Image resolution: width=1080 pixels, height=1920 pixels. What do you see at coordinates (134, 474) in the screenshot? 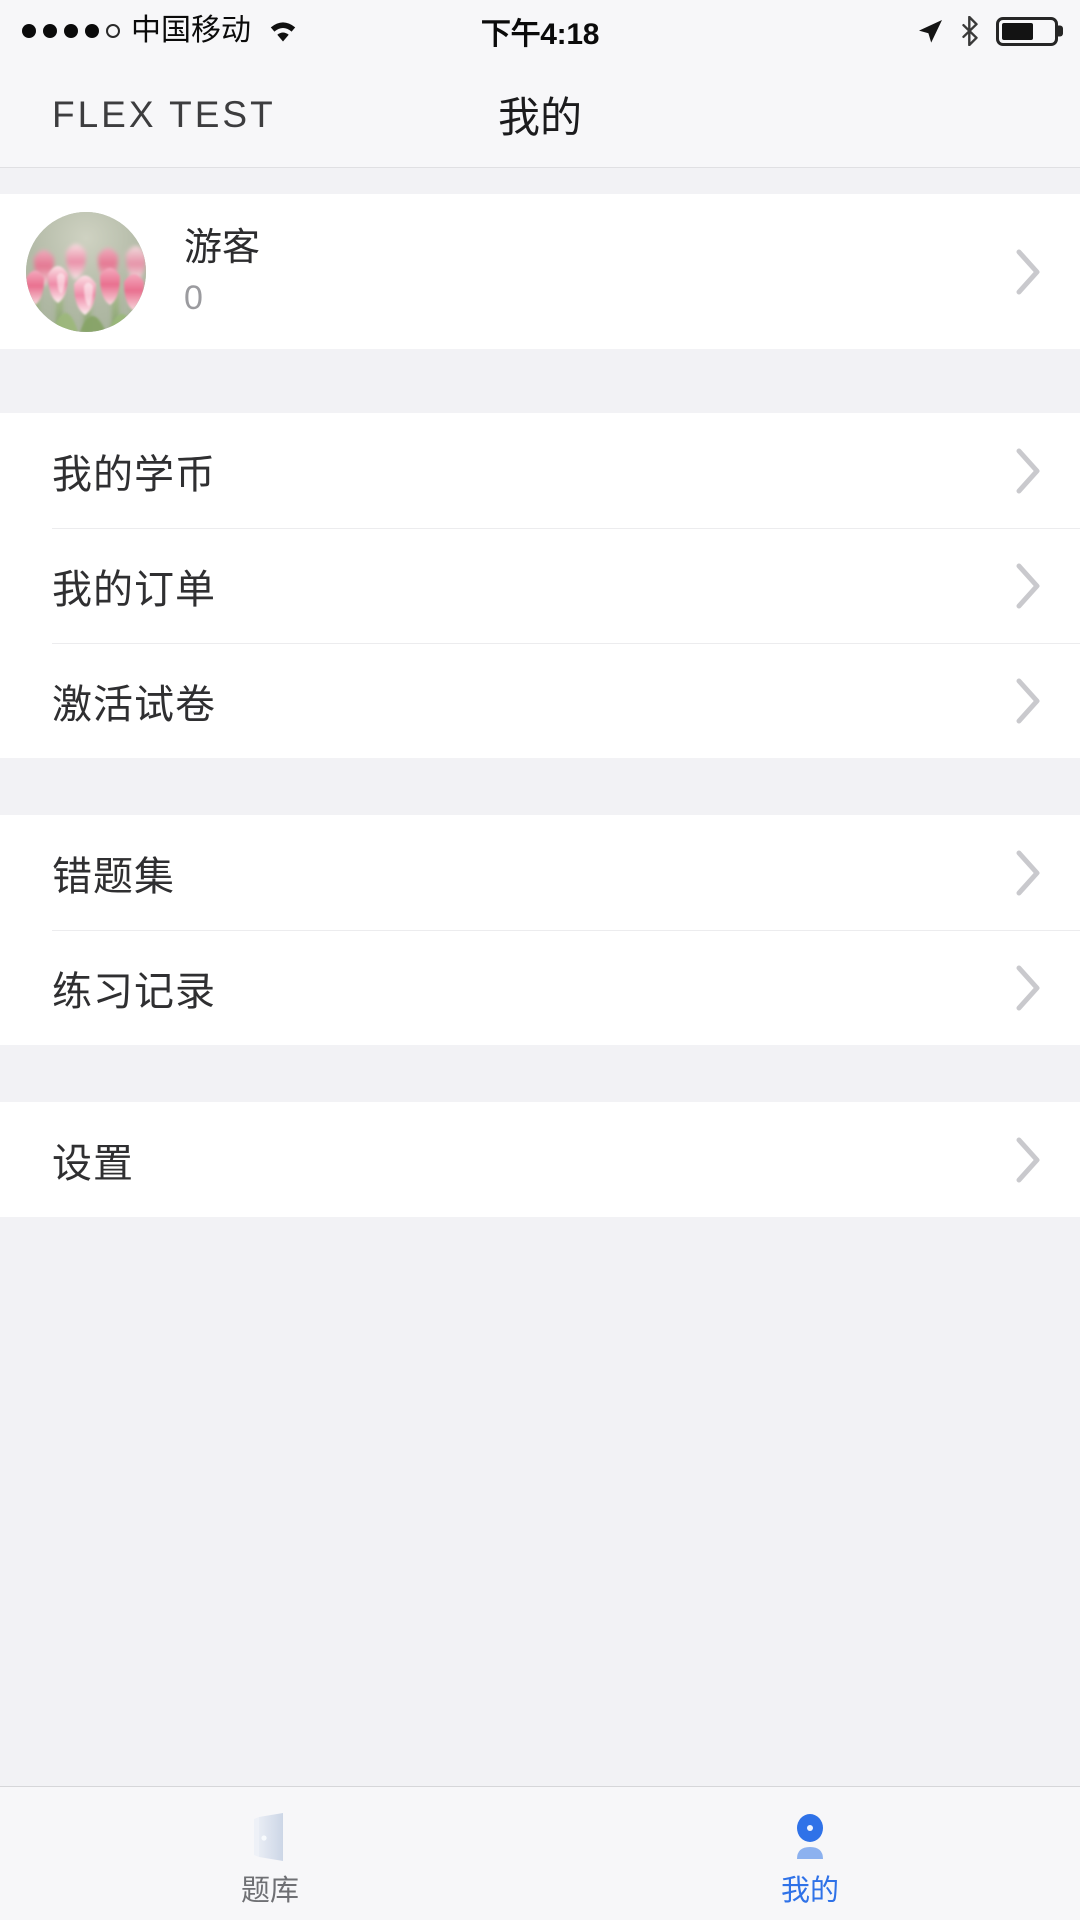
I see `menu-item-label: 我的学币` at bounding box center [134, 474].